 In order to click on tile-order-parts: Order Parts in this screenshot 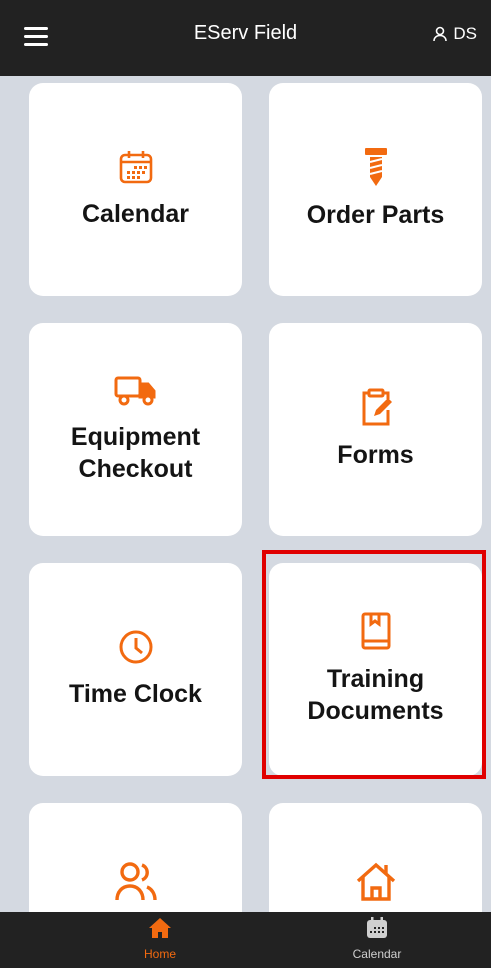, I will do `click(375, 189)`.